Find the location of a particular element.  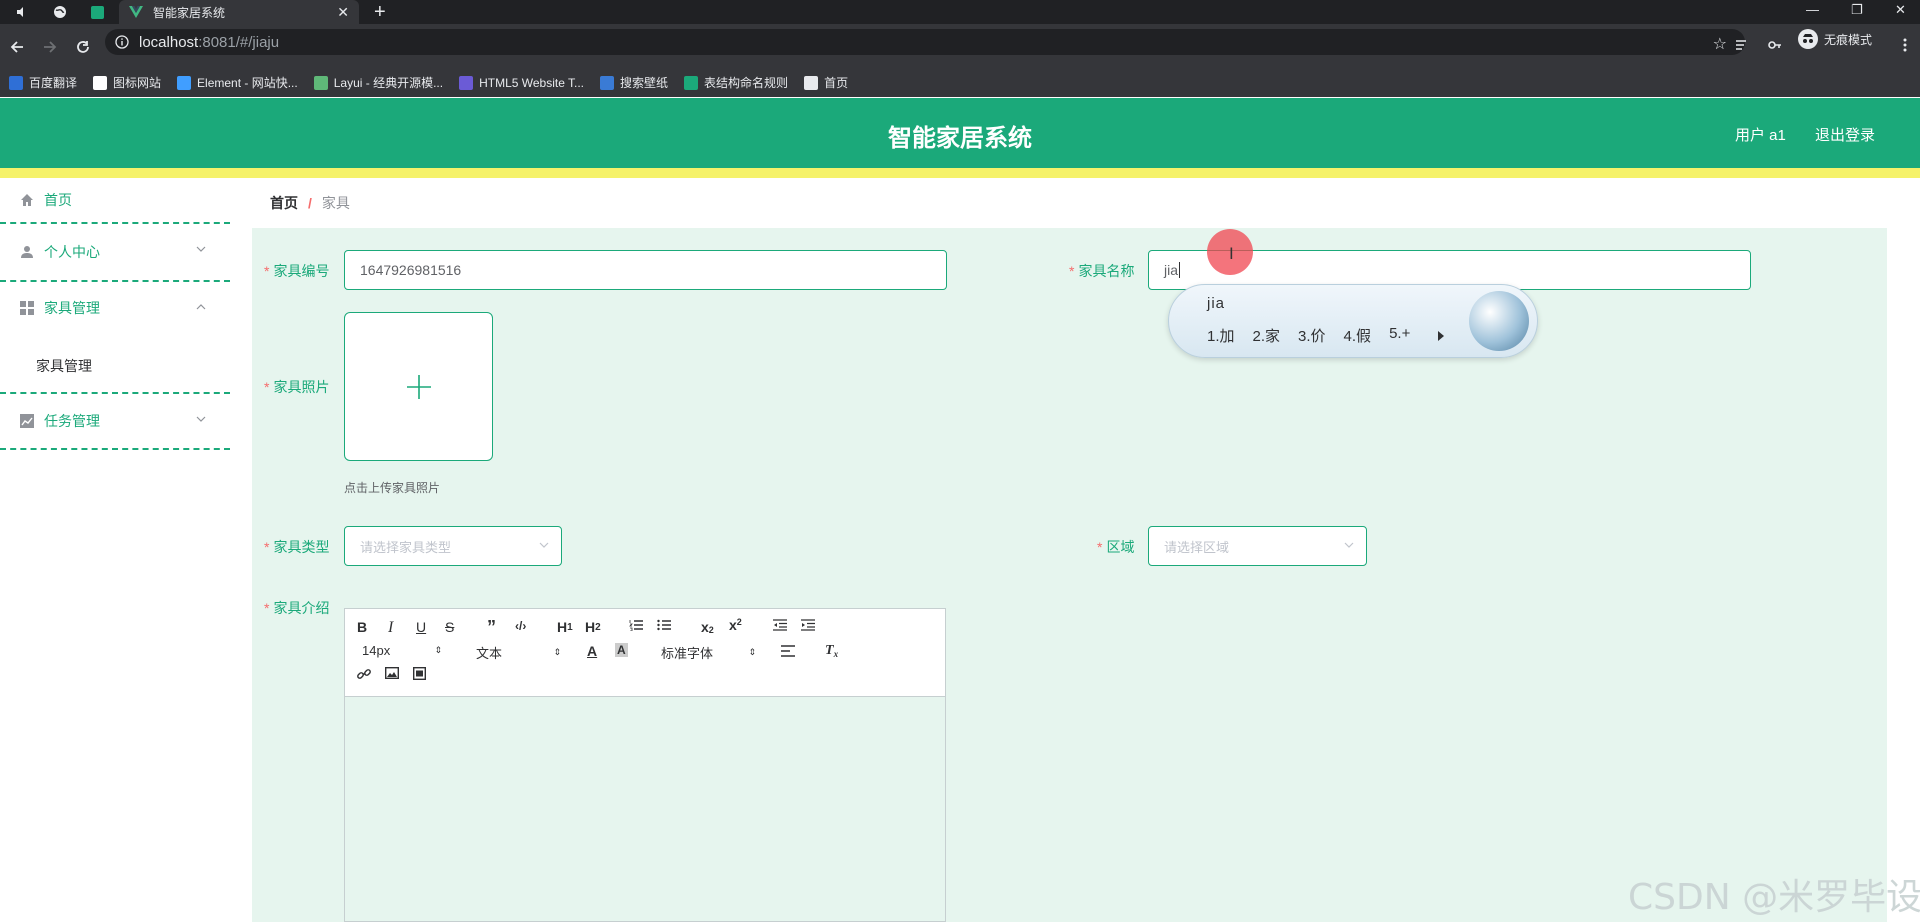

close-window-icon: ✕ is located at coordinates (1900, 10).